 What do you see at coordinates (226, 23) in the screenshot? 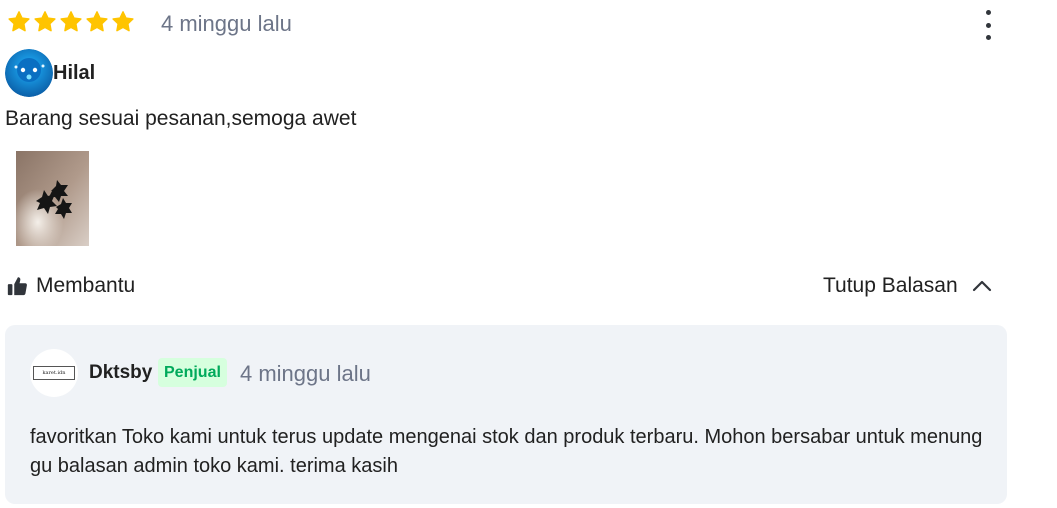
I see `review-time: 4 minggu lalu` at bounding box center [226, 23].